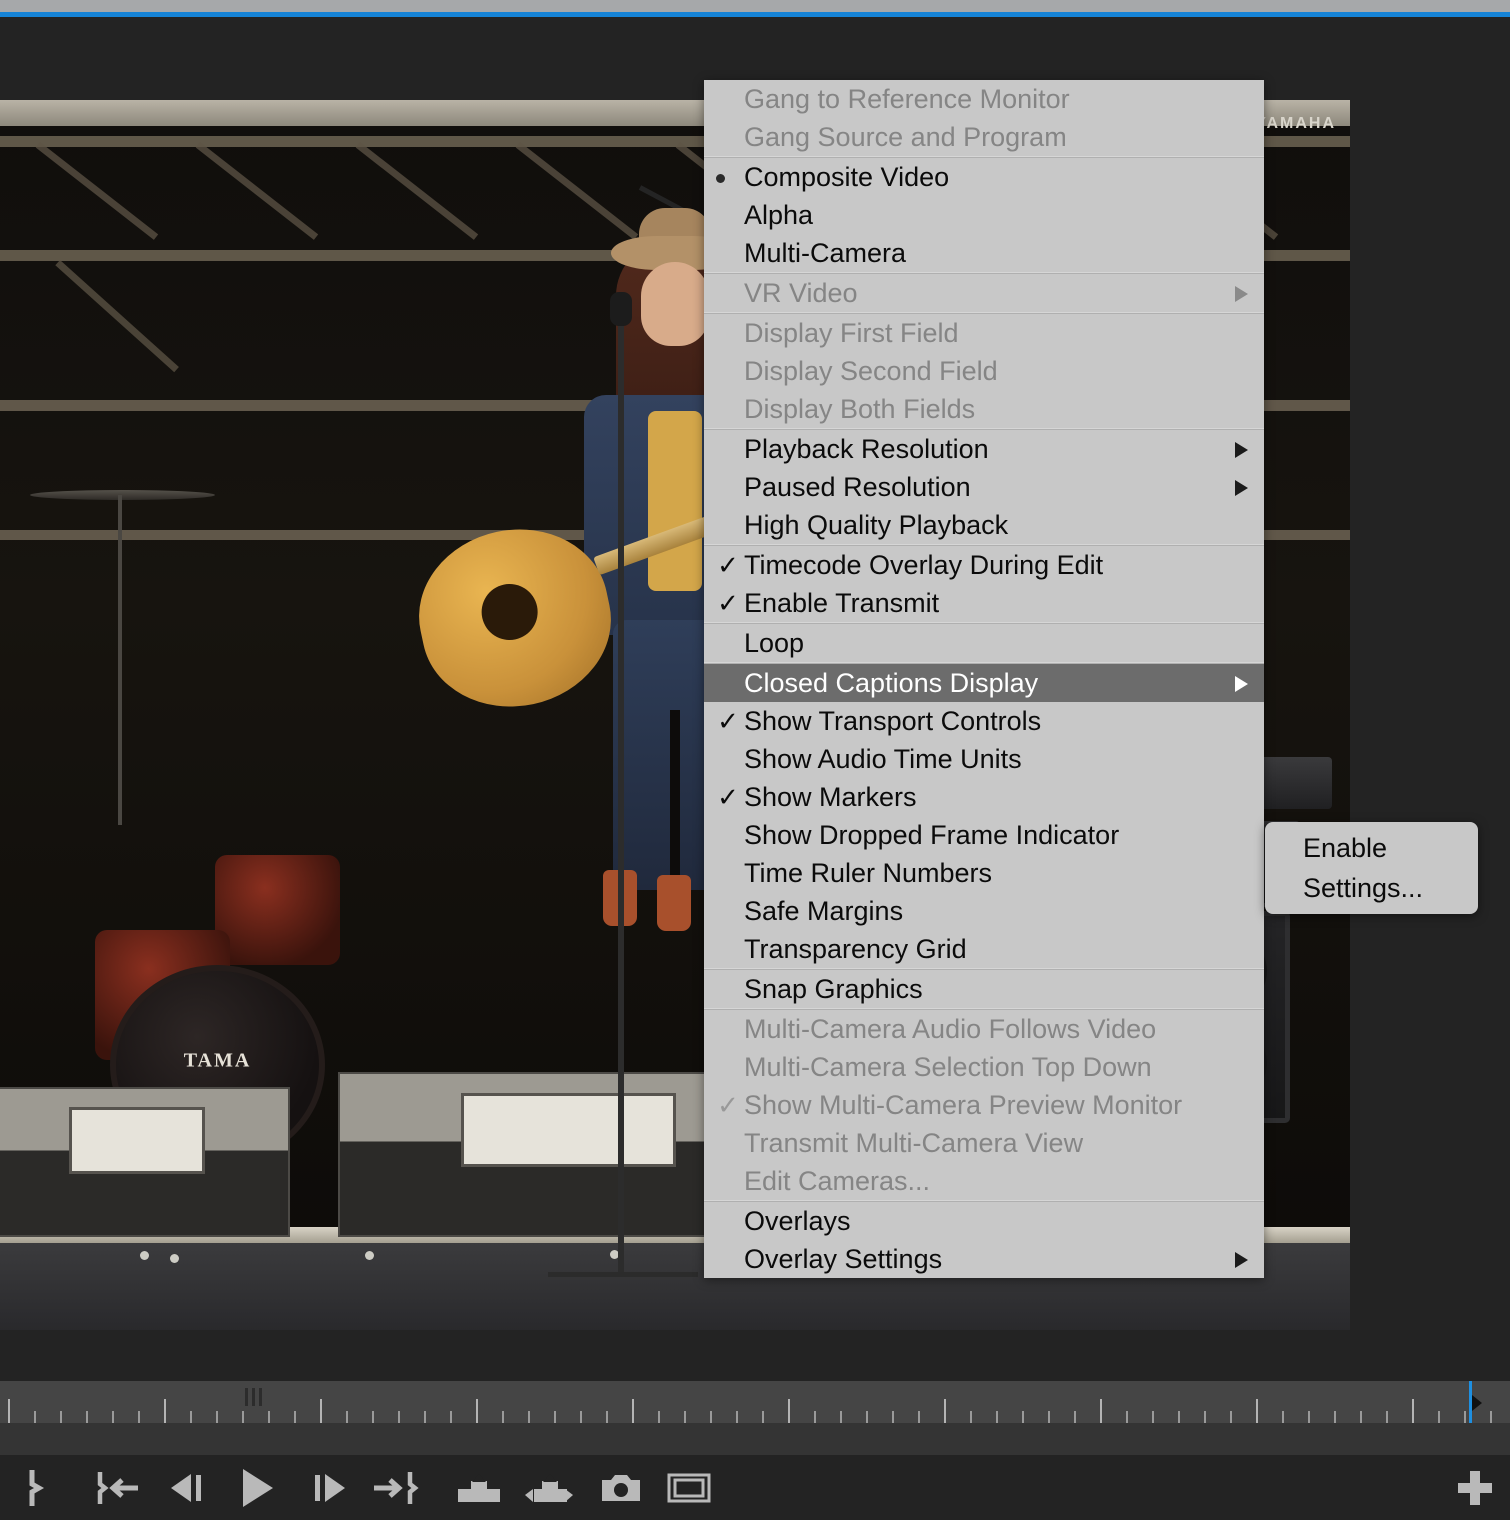 The height and width of the screenshot is (1520, 1510). I want to click on menu-item-label: Time Ruler Numbers, so click(868, 873).